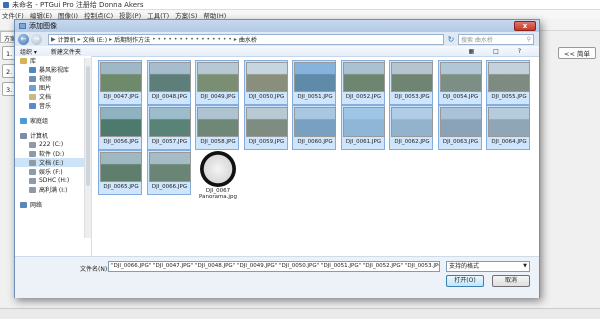  Describe the element at coordinates (508, 82) in the screenshot. I see `file-item: DJI_0055.JPG` at that location.